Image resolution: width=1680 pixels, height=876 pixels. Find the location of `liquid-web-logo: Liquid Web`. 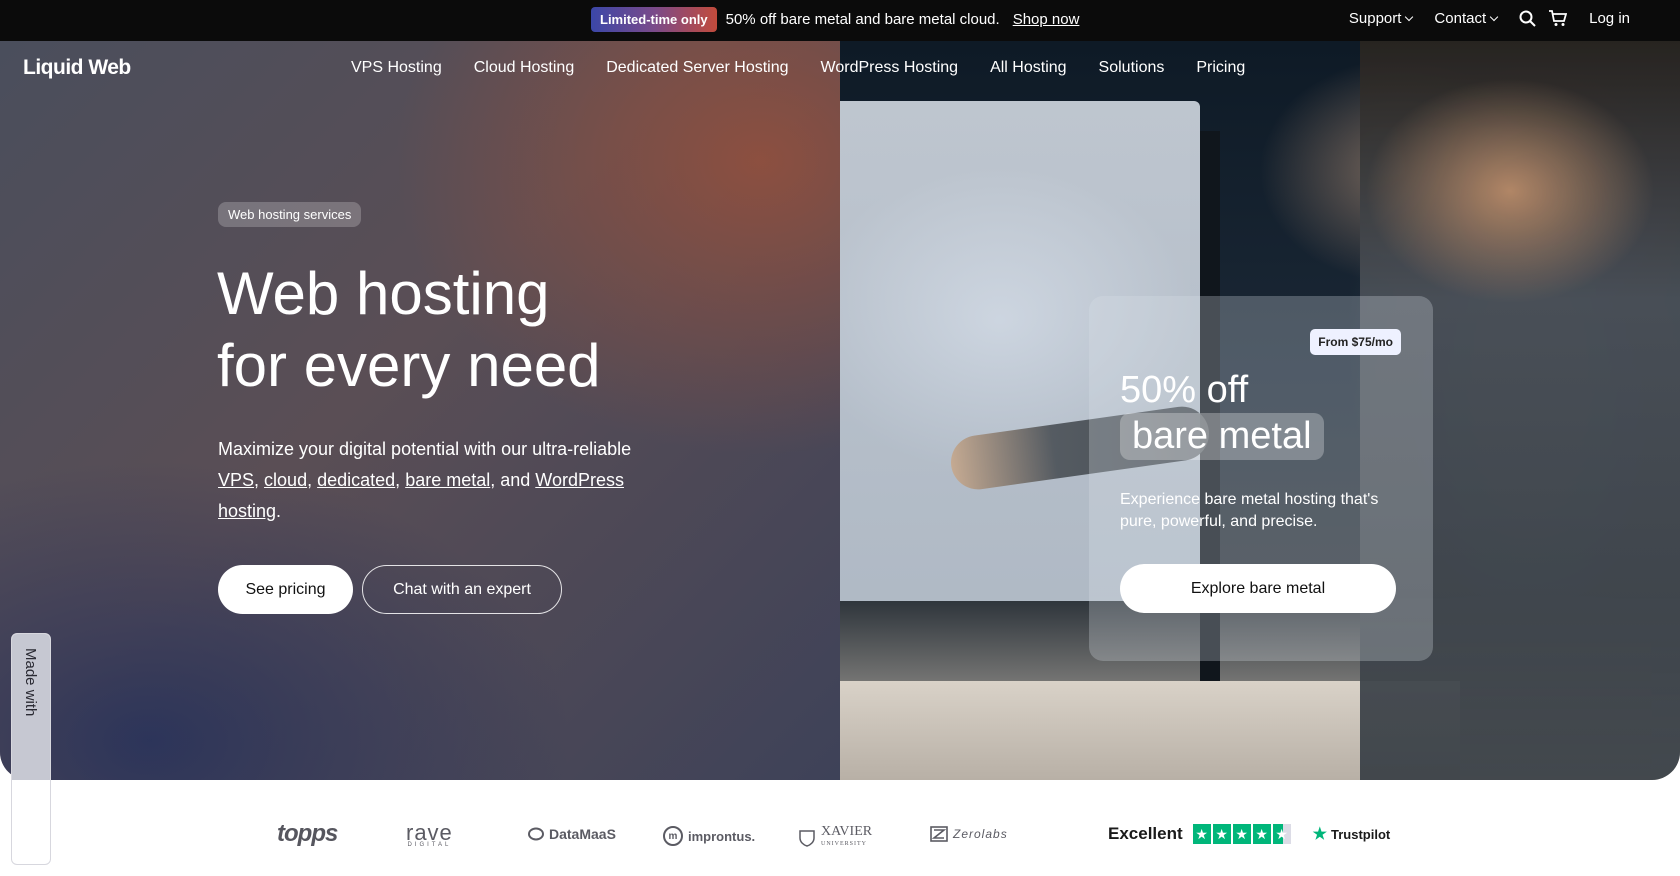

liquid-web-logo: Liquid Web is located at coordinates (77, 68).